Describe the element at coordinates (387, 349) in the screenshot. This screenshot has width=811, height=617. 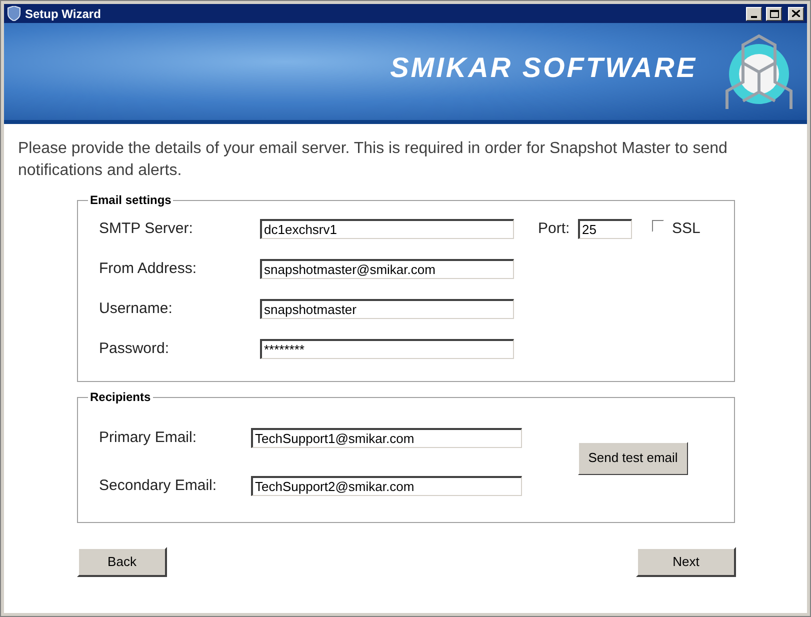
I see `text-field: ********` at that location.